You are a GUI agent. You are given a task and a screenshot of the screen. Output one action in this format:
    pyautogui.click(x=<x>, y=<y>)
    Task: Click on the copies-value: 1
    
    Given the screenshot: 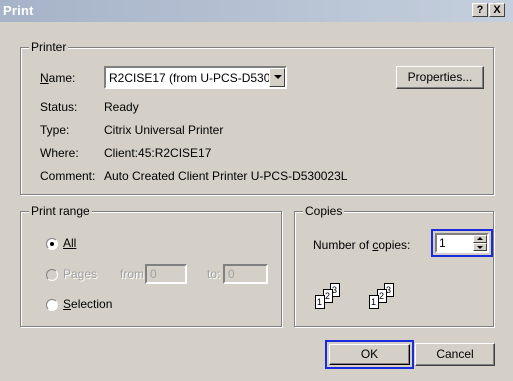 What is the action you would take?
    pyautogui.click(x=442, y=243)
    